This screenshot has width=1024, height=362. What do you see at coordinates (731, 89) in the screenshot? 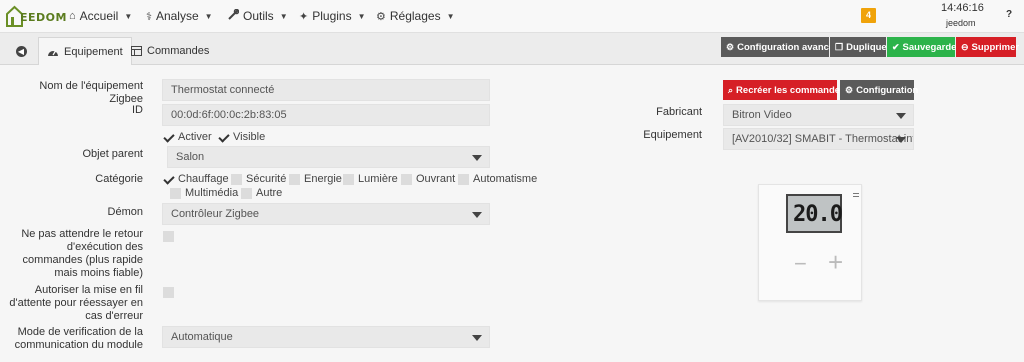
I see `search-icon: ⌕` at bounding box center [731, 89].